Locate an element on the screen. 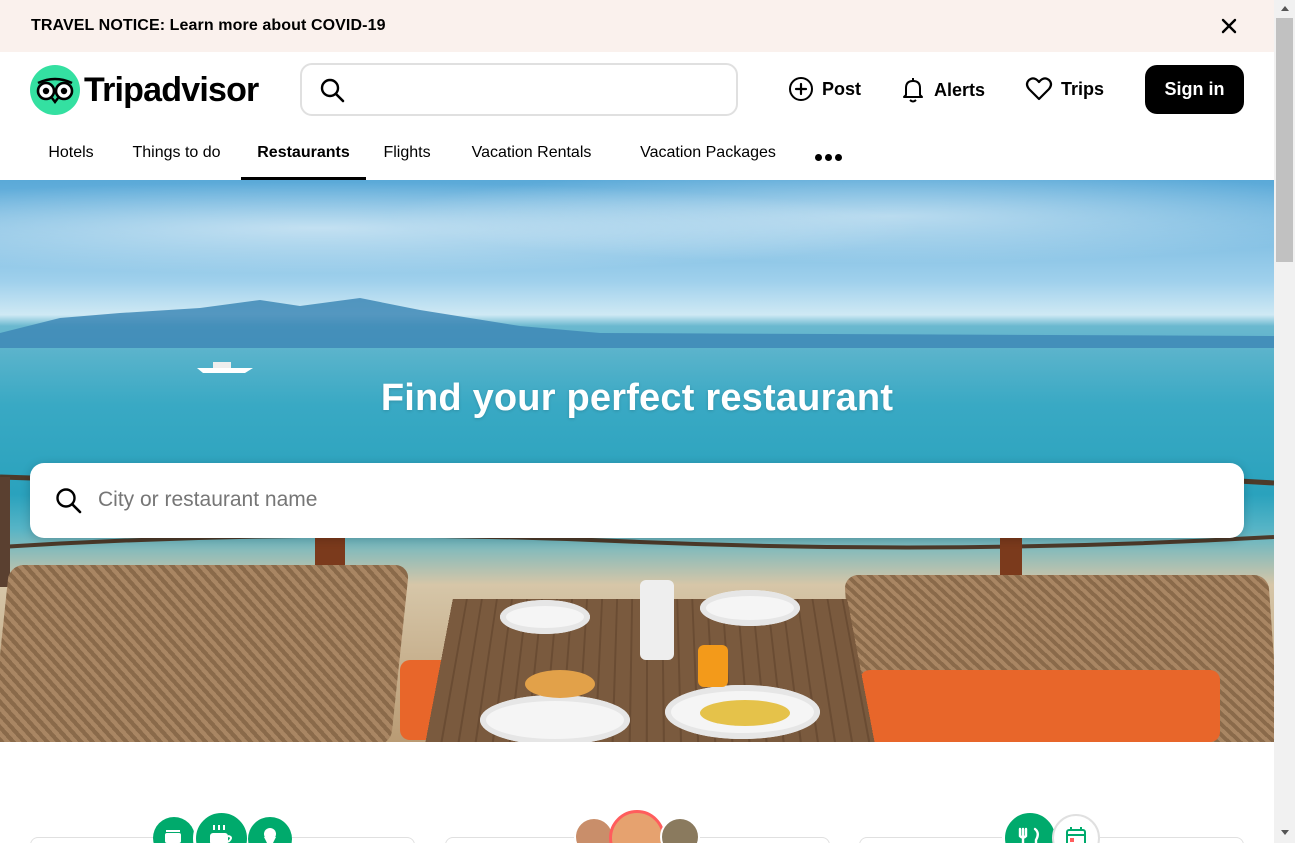 Image resolution: width=1295 pixels, height=843 pixels. tripadvisor-logo: Tripadvisor is located at coordinates (144, 90).